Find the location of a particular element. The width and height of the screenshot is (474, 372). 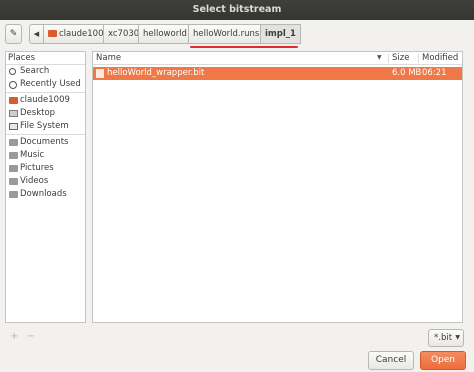

sidebar-edit-buttons: +− is located at coordinates (26, 336).